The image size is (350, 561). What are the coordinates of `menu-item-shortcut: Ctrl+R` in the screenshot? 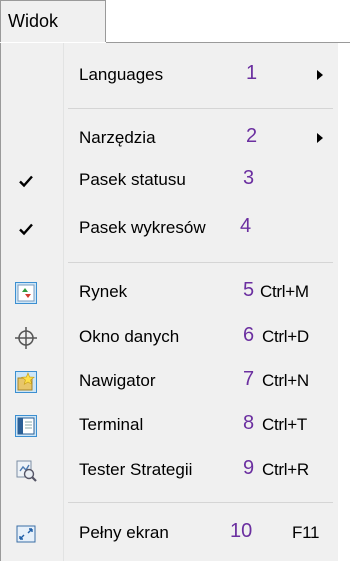 It's located at (285, 469).